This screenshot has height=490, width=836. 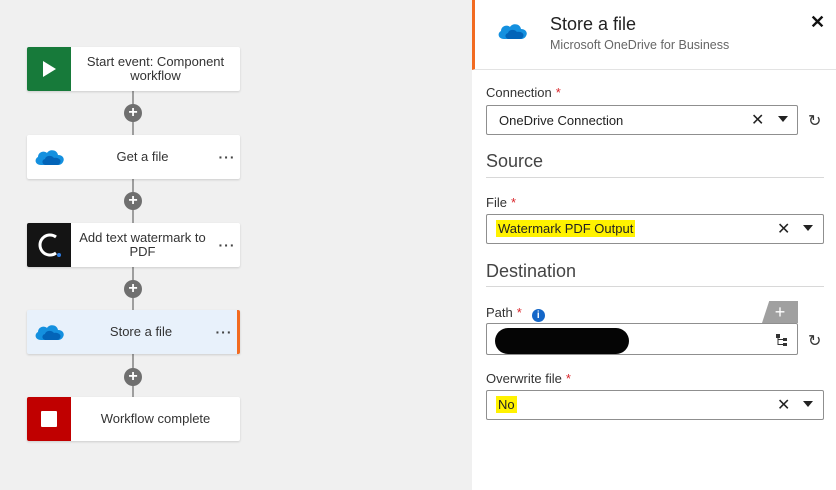 What do you see at coordinates (561, 120) in the screenshot?
I see `connection-value: OneDrive Connection` at bounding box center [561, 120].